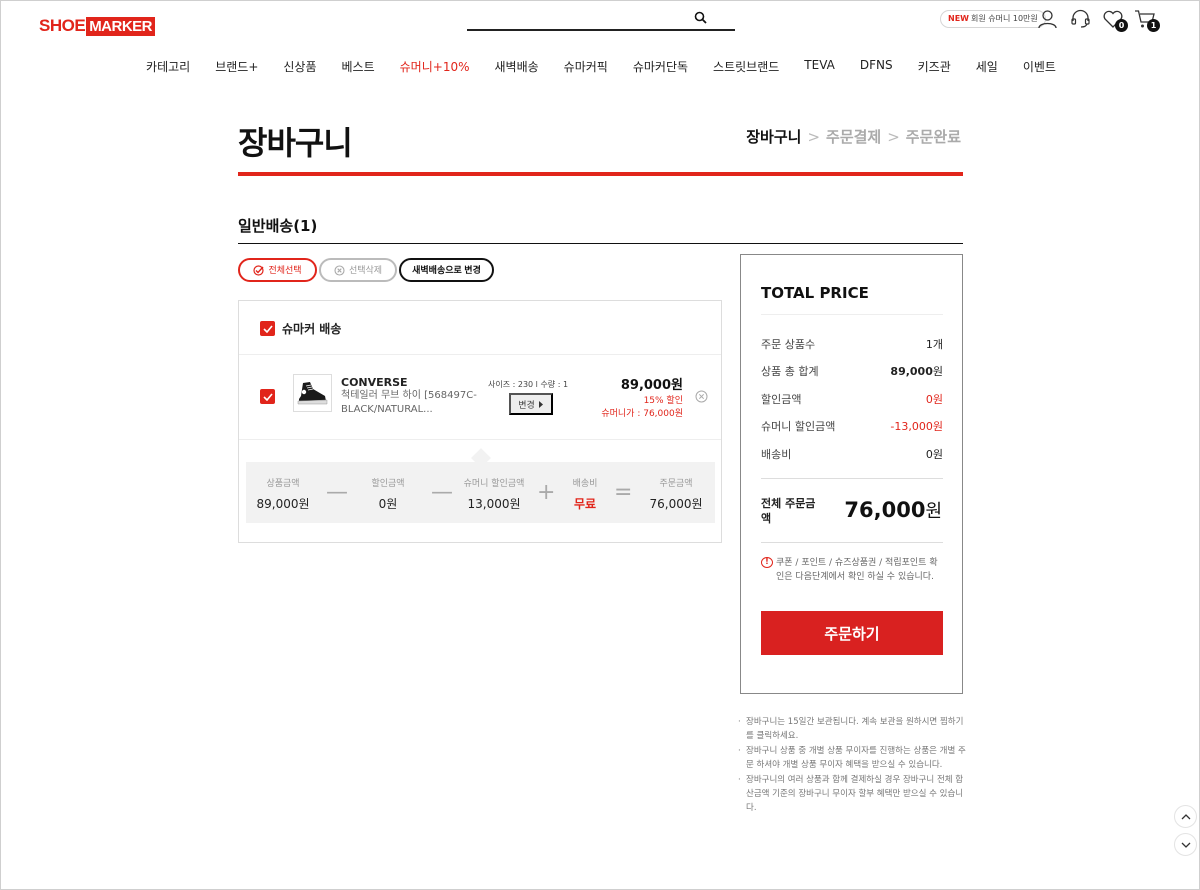 The height and width of the screenshot is (890, 1200). I want to click on search-icon, so click(700, 18).